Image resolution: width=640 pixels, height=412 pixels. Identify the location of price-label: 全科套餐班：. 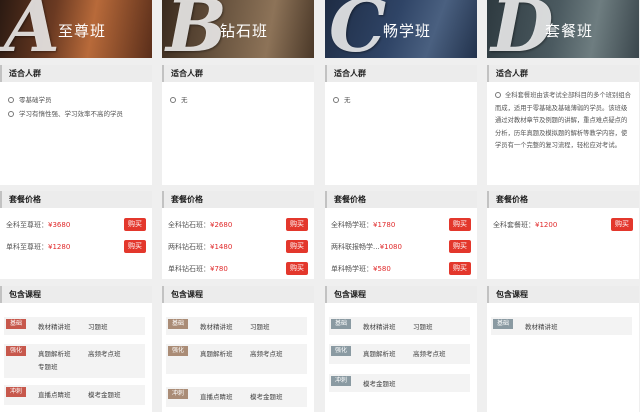
(514, 225).